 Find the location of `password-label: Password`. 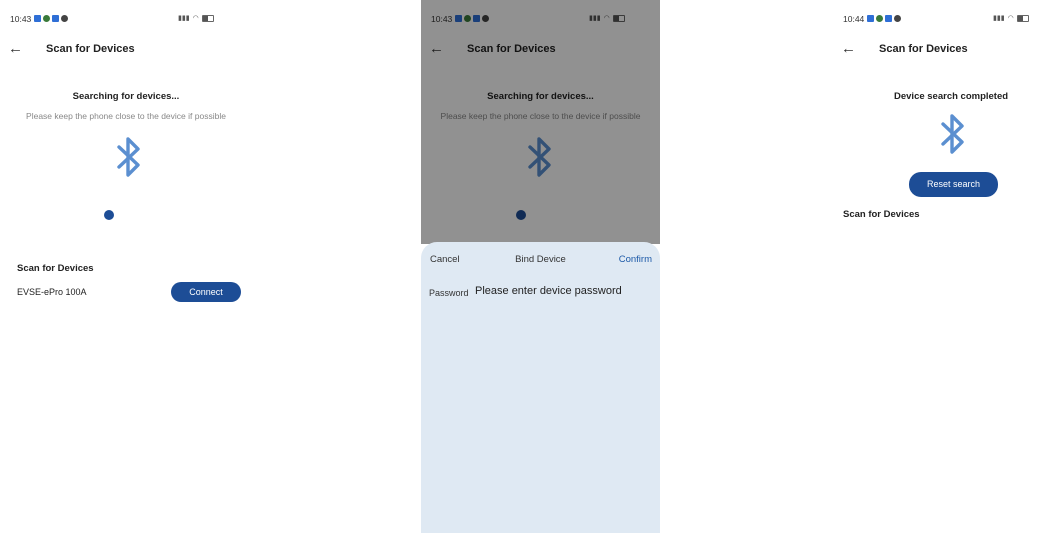

password-label: Password is located at coordinates (449, 293).